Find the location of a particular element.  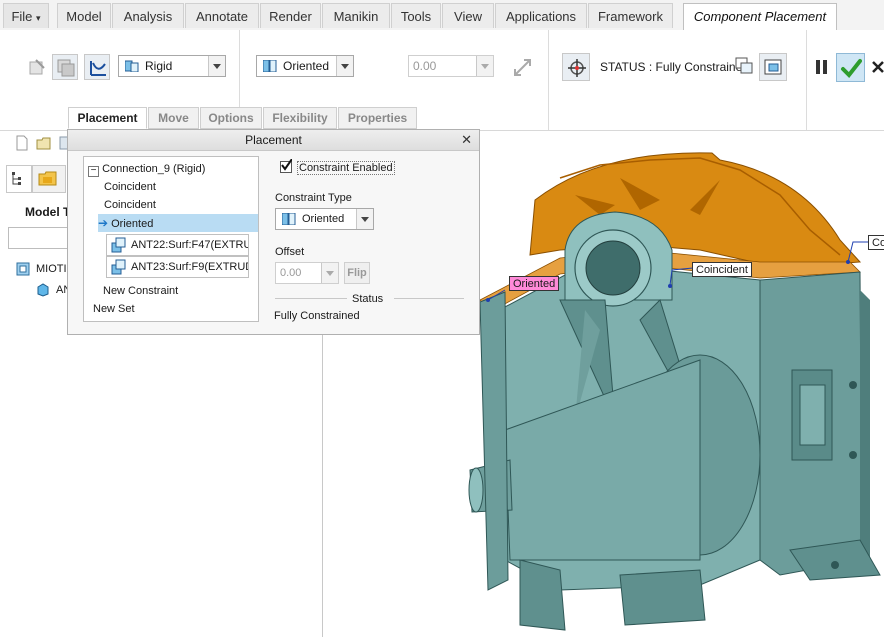

close-icon is located at coordinates (878, 67).